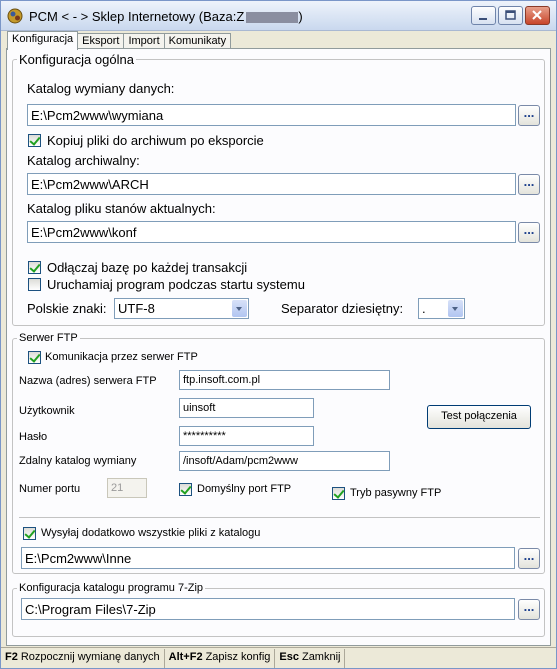 The image size is (557, 669). What do you see at coordinates (396, 493) in the screenshot?
I see `passive-mode-label: Tryb pasywny FTP` at bounding box center [396, 493].